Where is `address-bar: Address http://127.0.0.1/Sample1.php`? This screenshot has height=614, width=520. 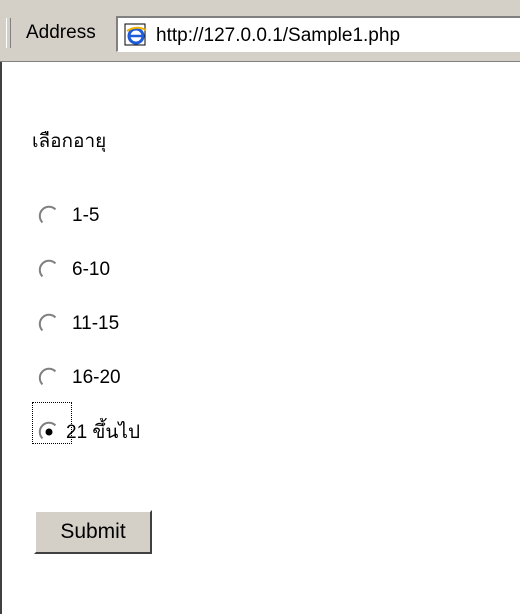 address-bar: Address http://127.0.0.1/Sample1.php is located at coordinates (260, 31).